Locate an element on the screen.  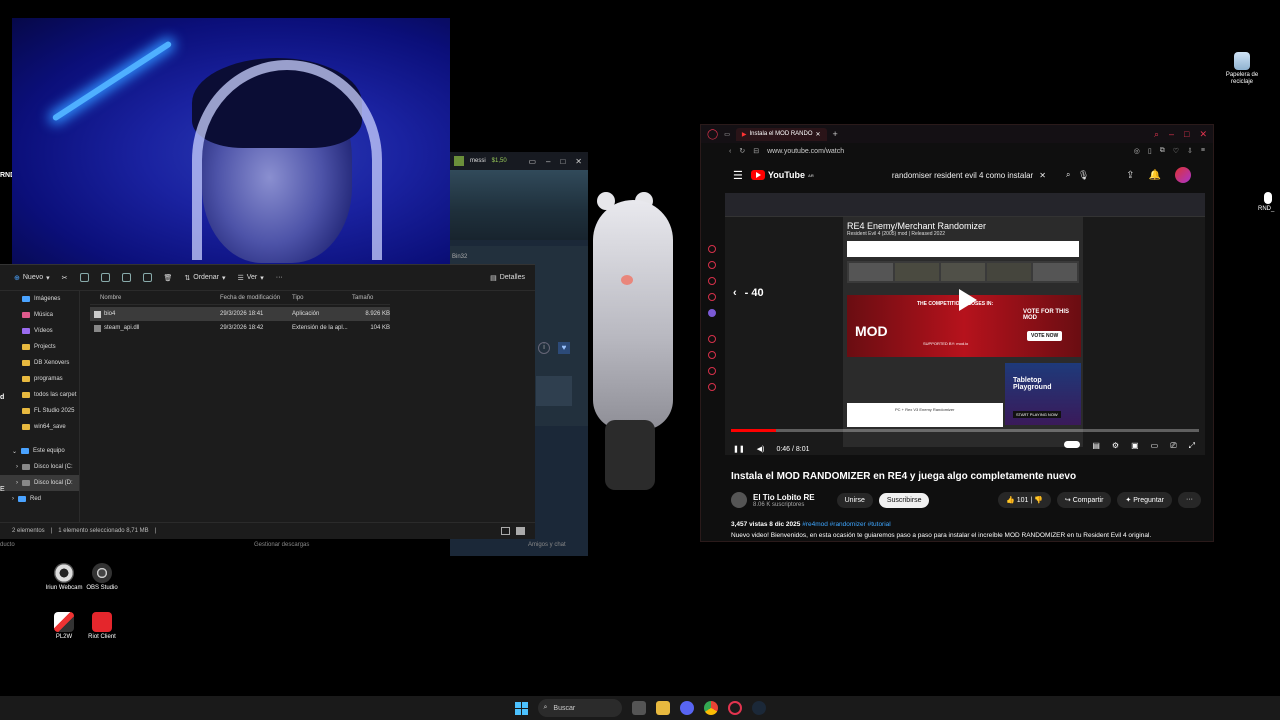
minimize-button-icon: – is located at coordinates (548, 161).